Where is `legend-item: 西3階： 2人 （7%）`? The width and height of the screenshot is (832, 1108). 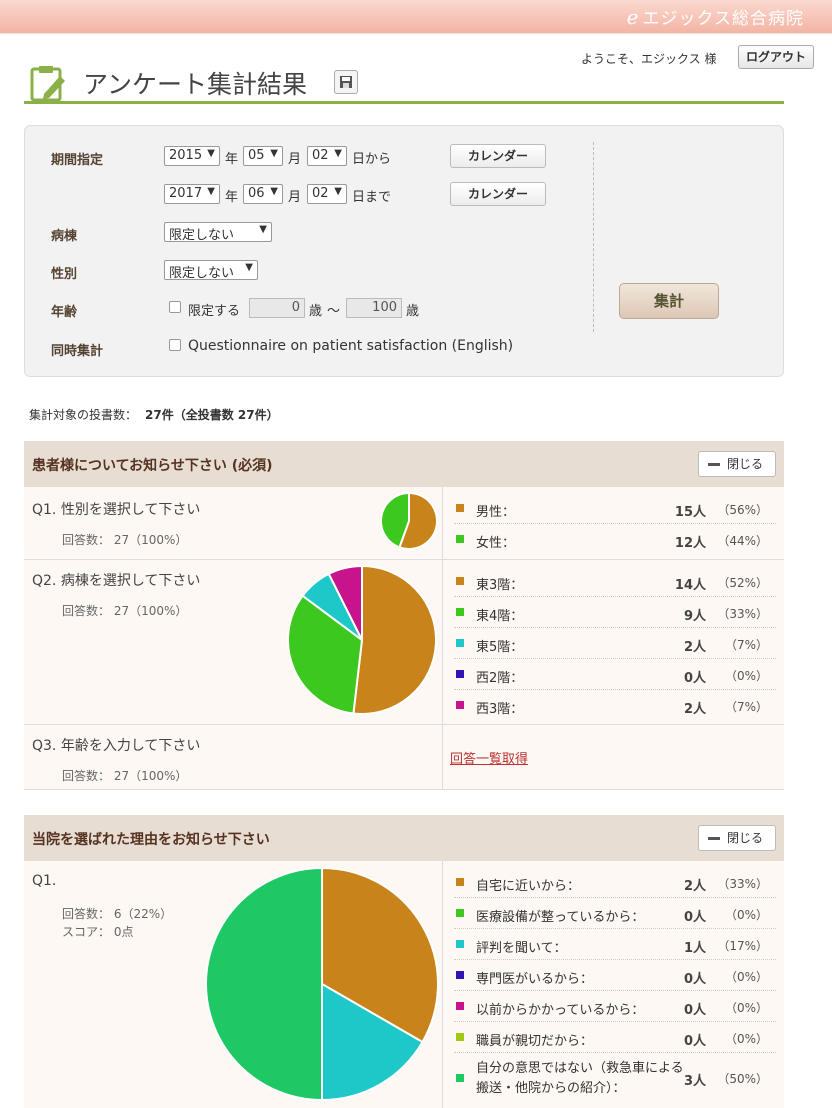
legend-item: 西3階： 2人 （7%） is located at coordinates (615, 705).